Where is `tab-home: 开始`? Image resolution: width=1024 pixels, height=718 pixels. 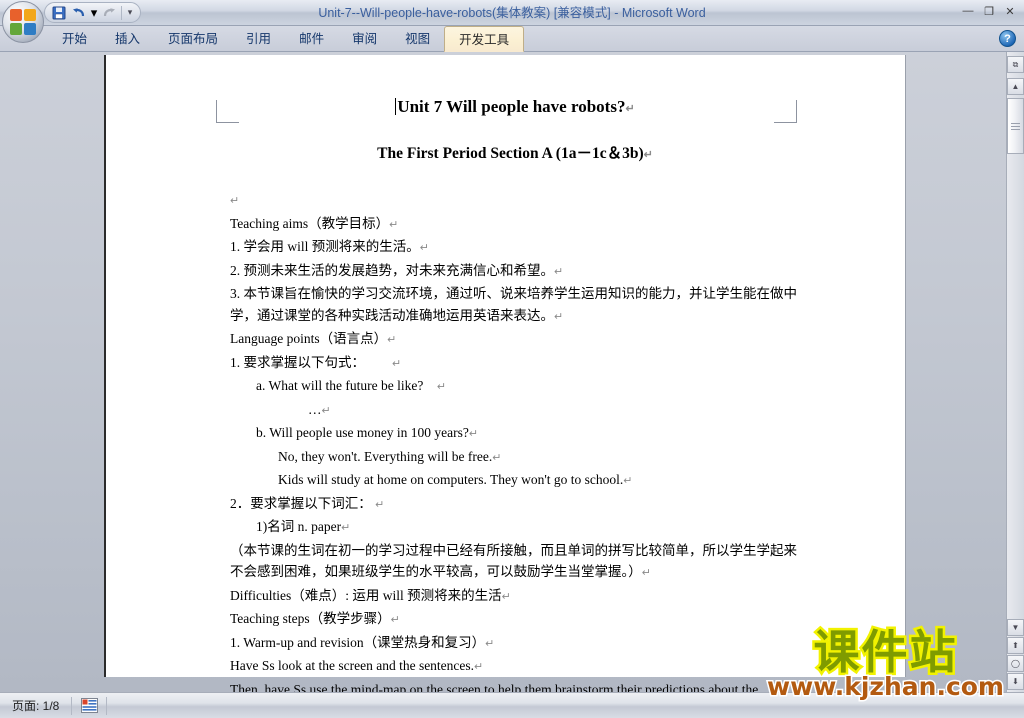 tab-home: 开始 is located at coordinates (74, 39).